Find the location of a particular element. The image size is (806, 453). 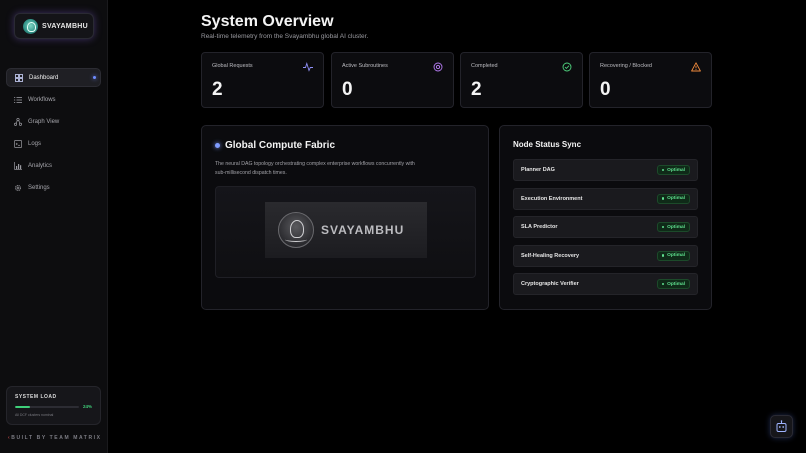

sidebar-item-label: Analytics is located at coordinates (40, 165).